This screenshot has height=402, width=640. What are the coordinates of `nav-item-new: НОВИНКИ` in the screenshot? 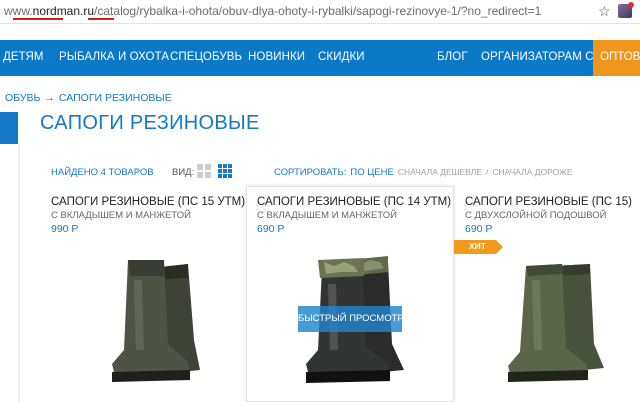 It's located at (276, 57).